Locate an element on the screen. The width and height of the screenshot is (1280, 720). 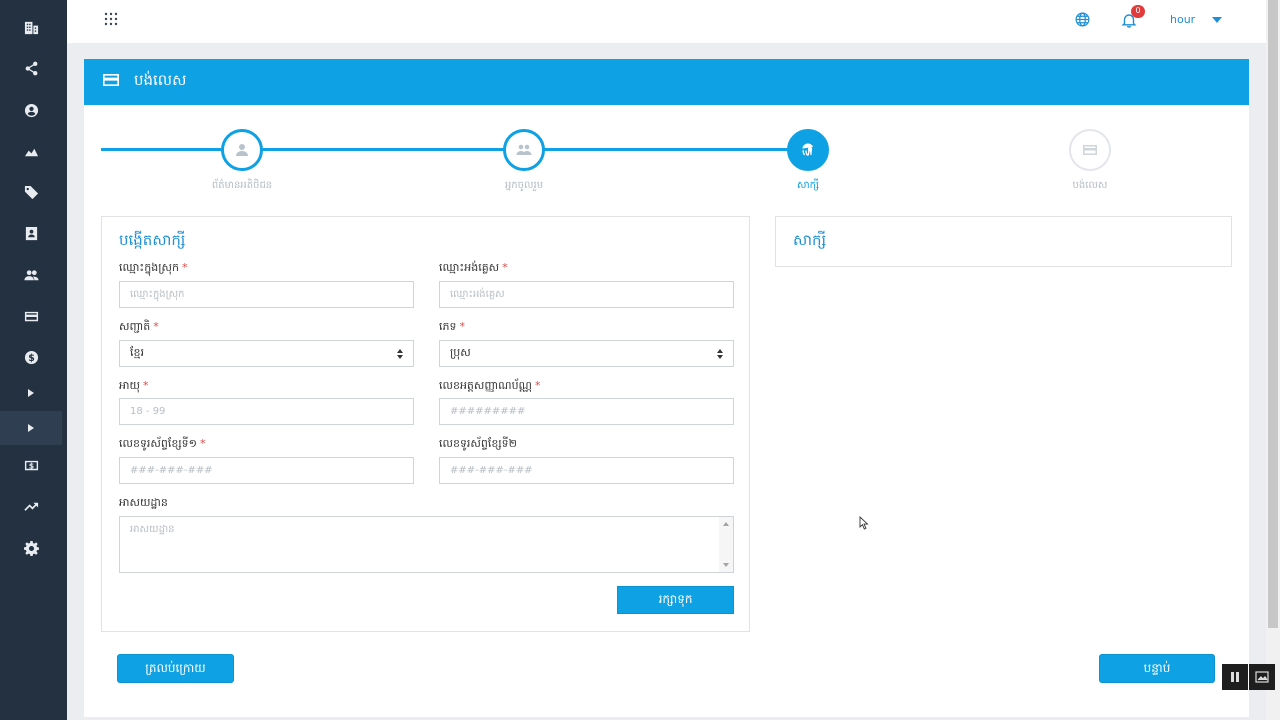
money-icon: $ is located at coordinates (31, 465).